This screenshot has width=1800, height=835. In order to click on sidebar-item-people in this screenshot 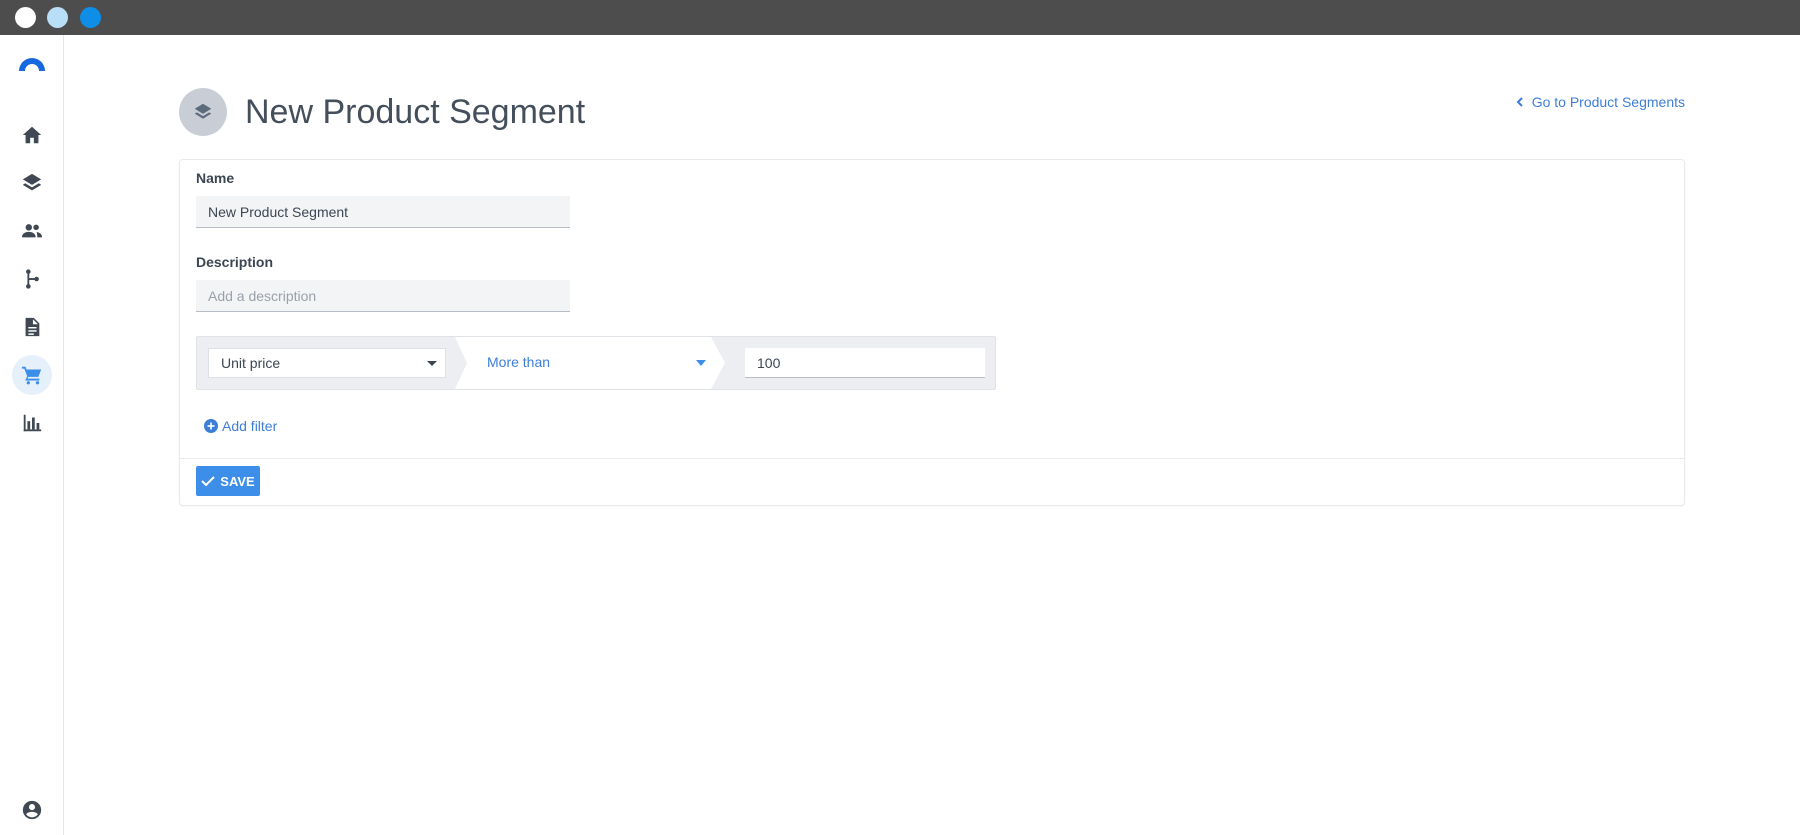, I will do `click(32, 231)`.